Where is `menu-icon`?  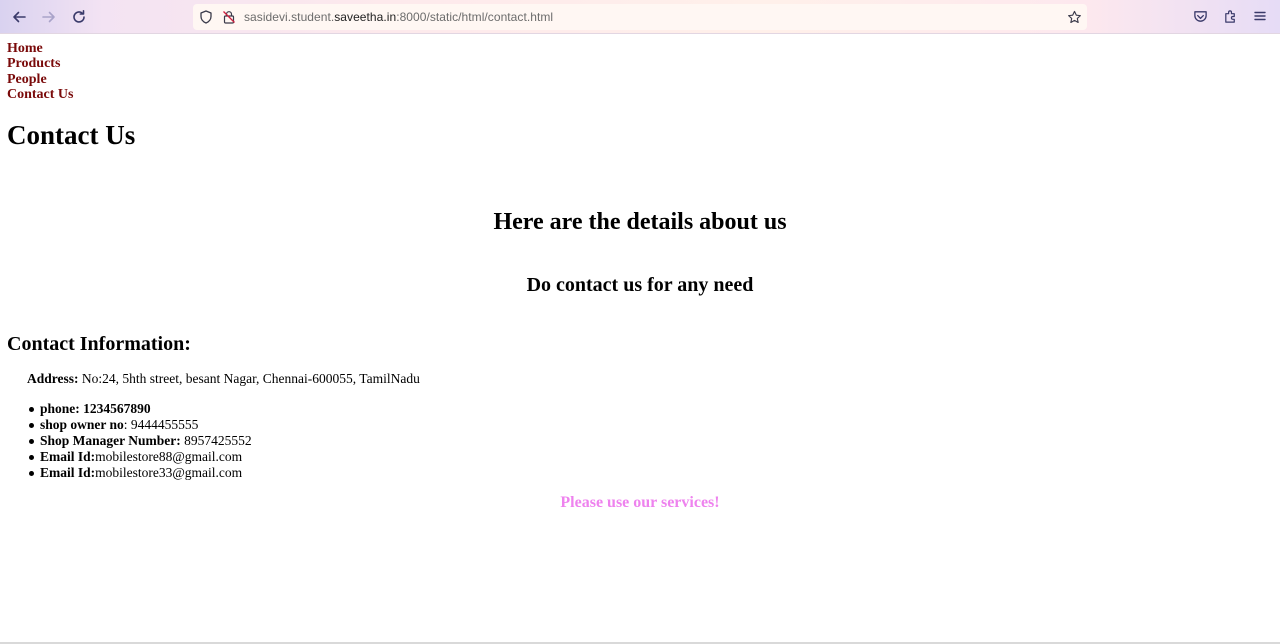 menu-icon is located at coordinates (1260, 16).